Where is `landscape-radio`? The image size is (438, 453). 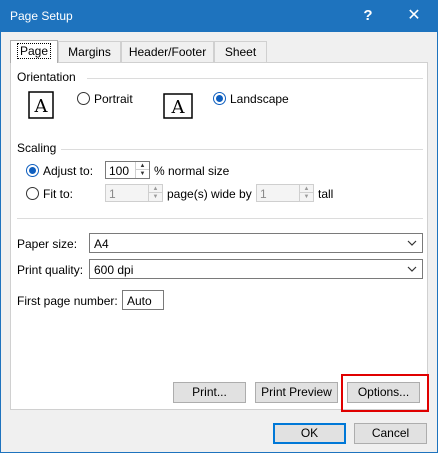
landscape-radio is located at coordinates (219, 98).